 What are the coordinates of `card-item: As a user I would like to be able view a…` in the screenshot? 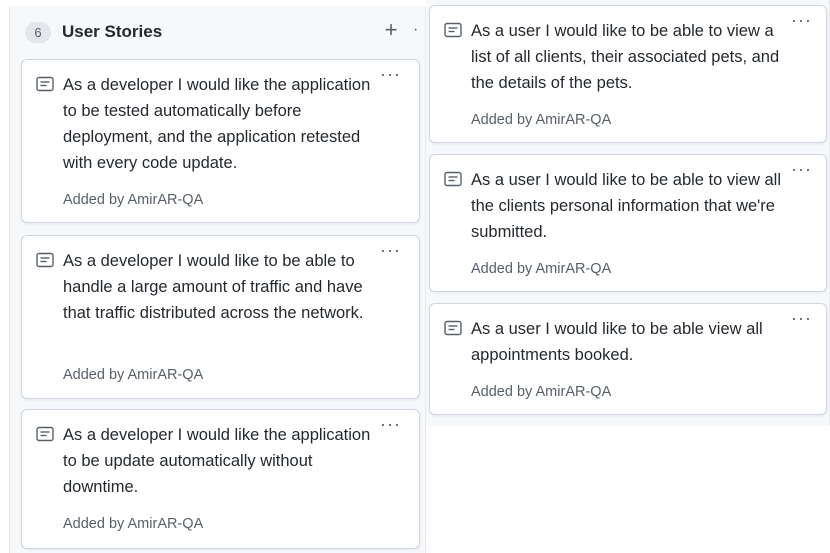 It's located at (628, 359).